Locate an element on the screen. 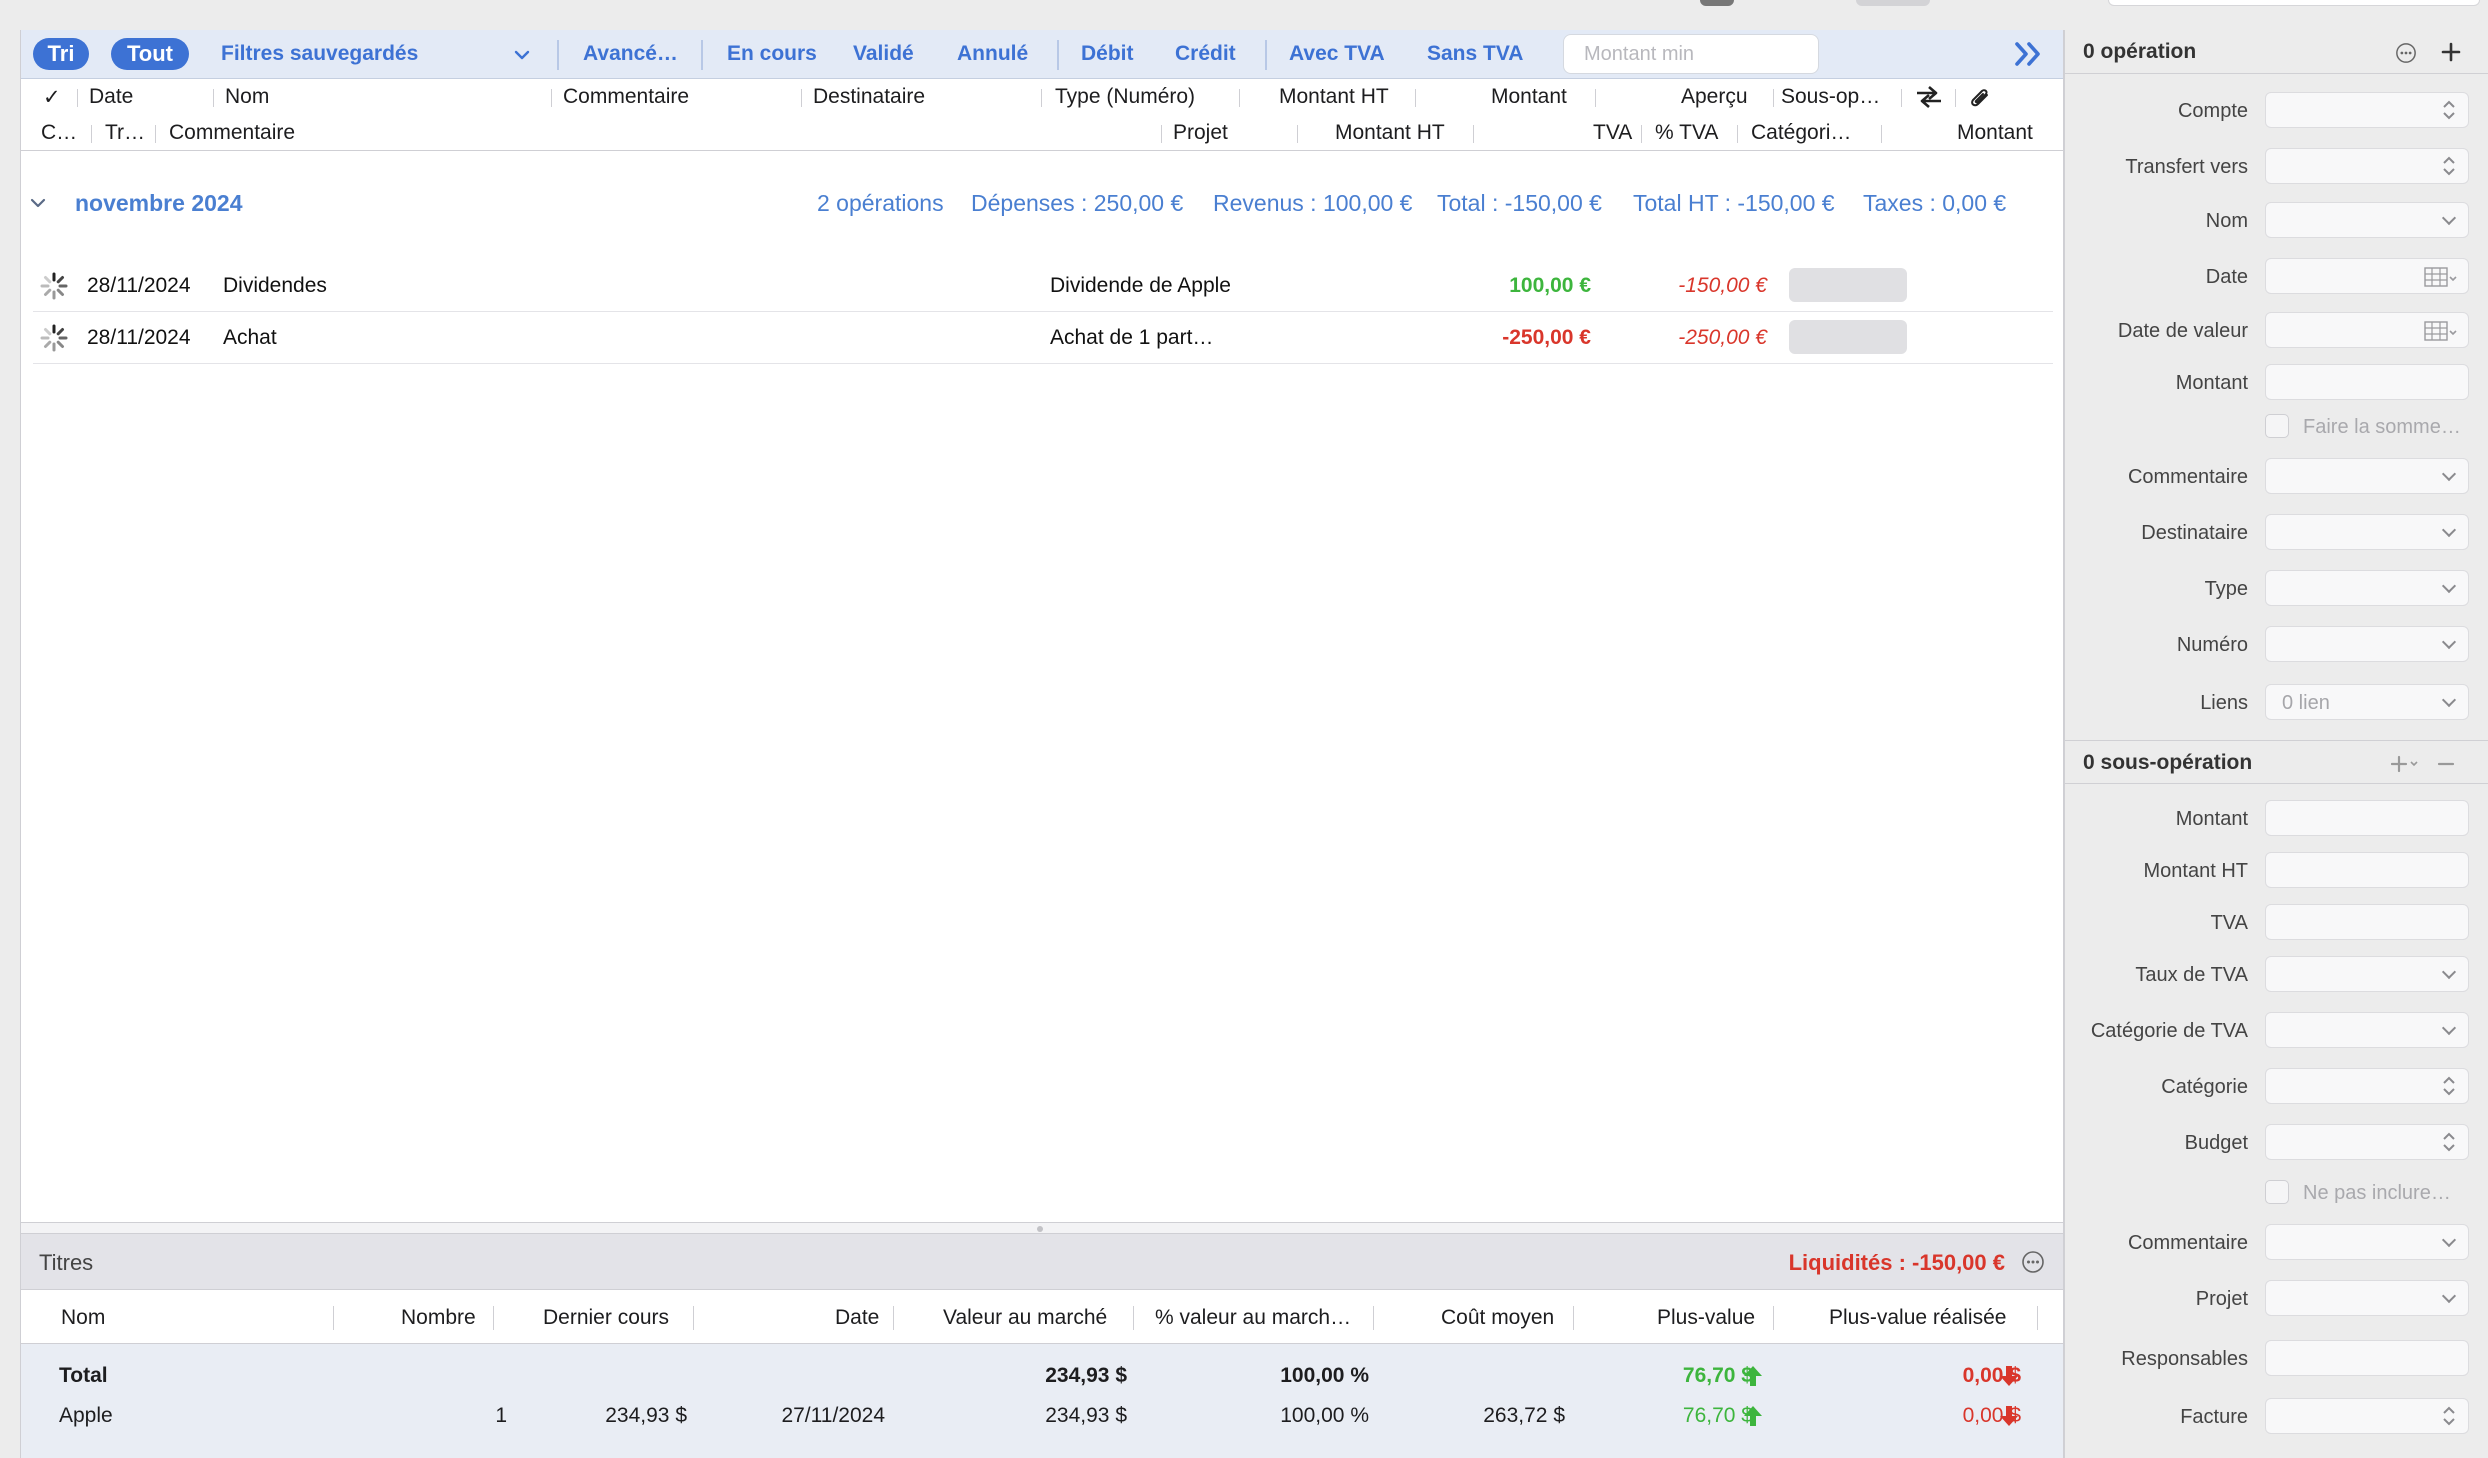 Image resolution: width=2488 pixels, height=1458 pixels. links-popup: 0 lien is located at coordinates (2367, 702).